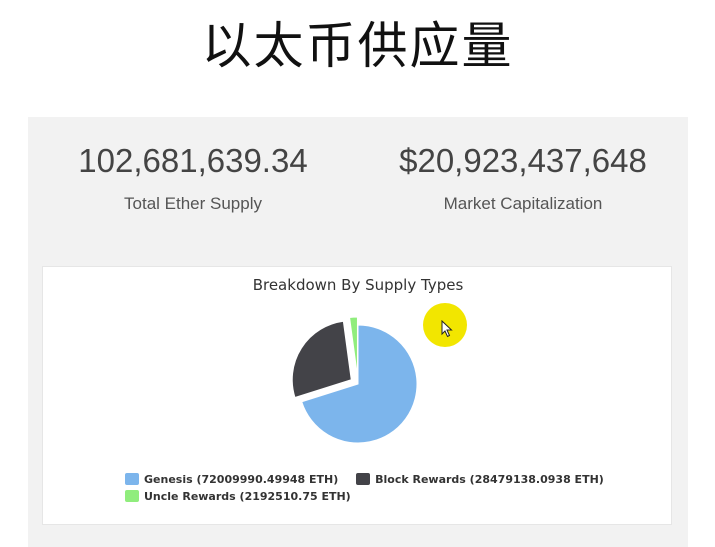  What do you see at coordinates (354, 380) in the screenshot?
I see `pie-chart-svg` at bounding box center [354, 380].